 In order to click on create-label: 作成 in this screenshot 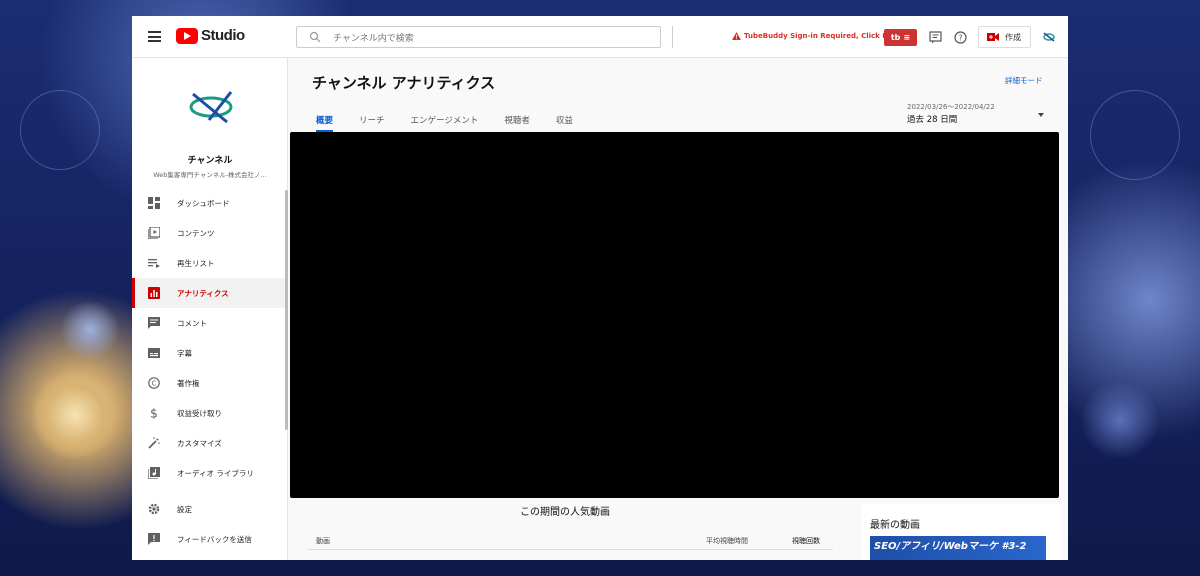, I will do `click(1013, 37)`.